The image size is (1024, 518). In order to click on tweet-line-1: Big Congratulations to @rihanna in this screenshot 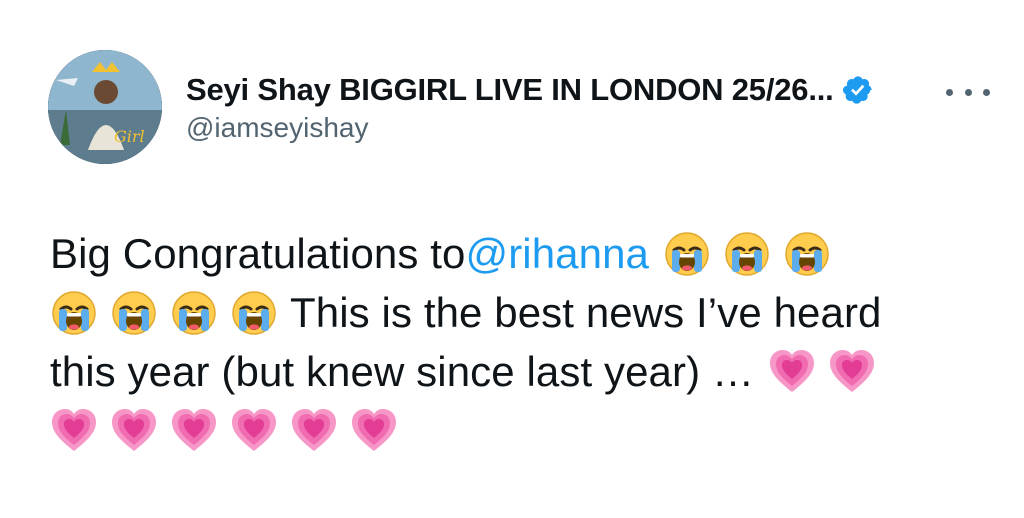, I will do `click(525, 253)`.